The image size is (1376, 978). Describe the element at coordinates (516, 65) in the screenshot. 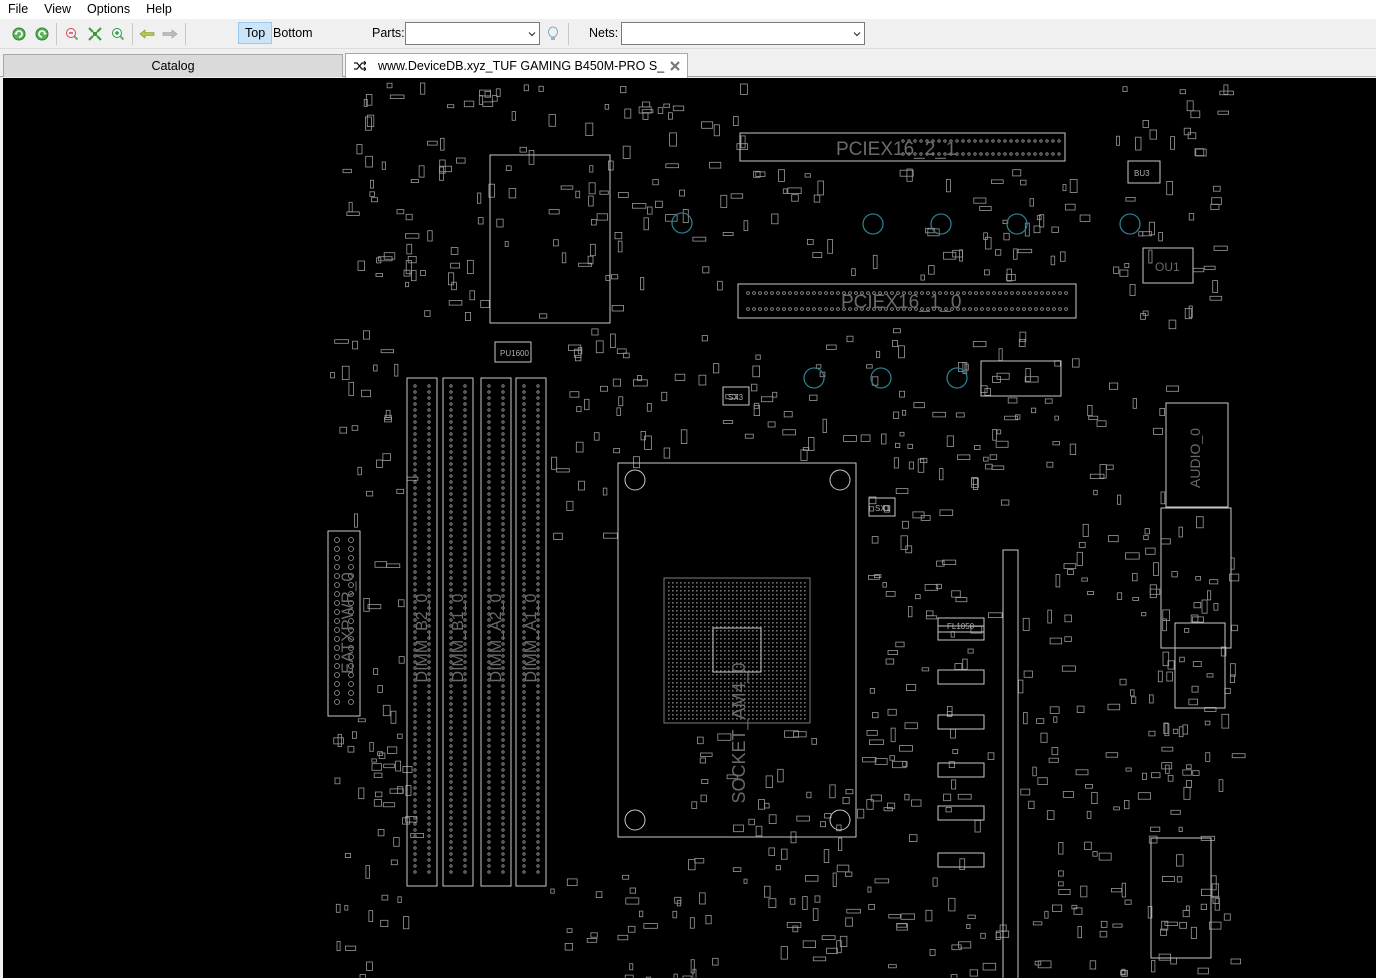

I see `tab-document: www.DeviceDB.xyz_TUF GAMING B450M-PRO S_` at that location.